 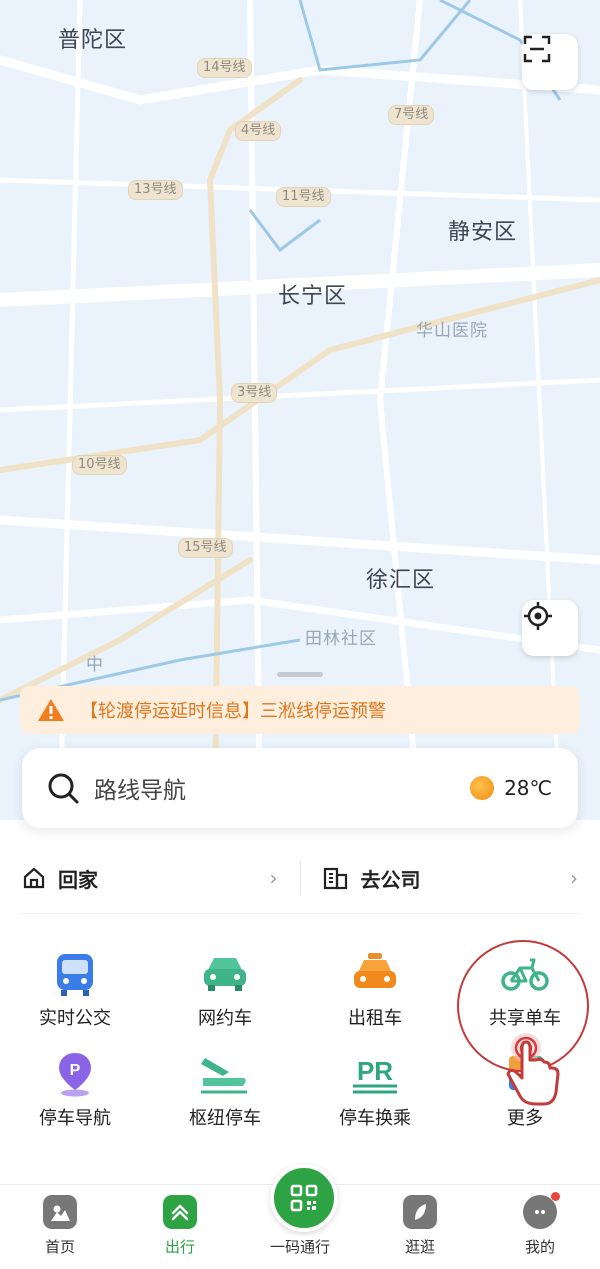 I want to click on service-label: 实时公交, so click(x=75, y=1017).